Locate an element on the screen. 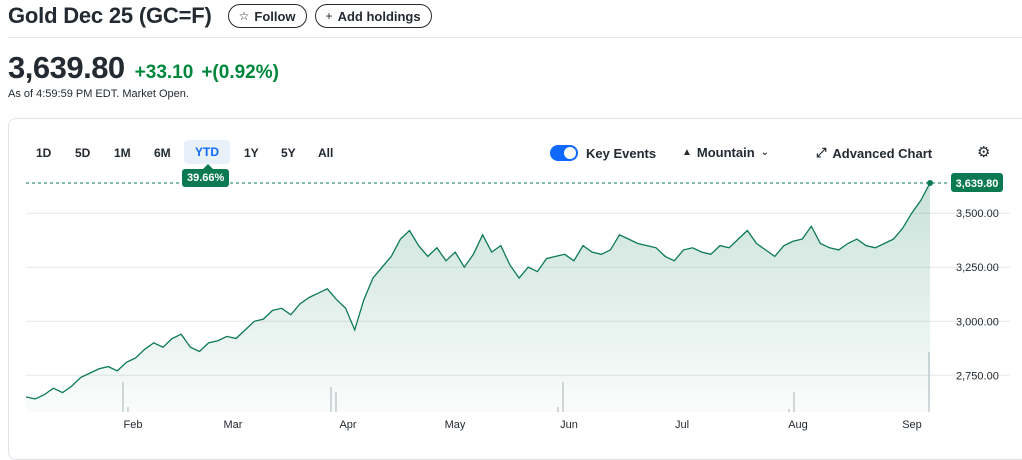 The image size is (1022, 460). x-tick-label: Mar is located at coordinates (233, 425).